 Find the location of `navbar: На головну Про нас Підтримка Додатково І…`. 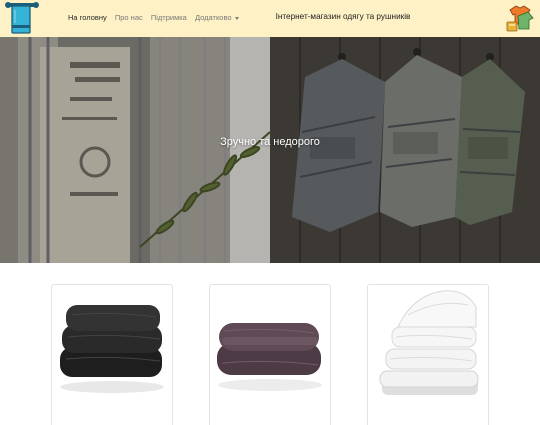

navbar: На головну Про нас Підтримка Додатково І… is located at coordinates (270, 18).